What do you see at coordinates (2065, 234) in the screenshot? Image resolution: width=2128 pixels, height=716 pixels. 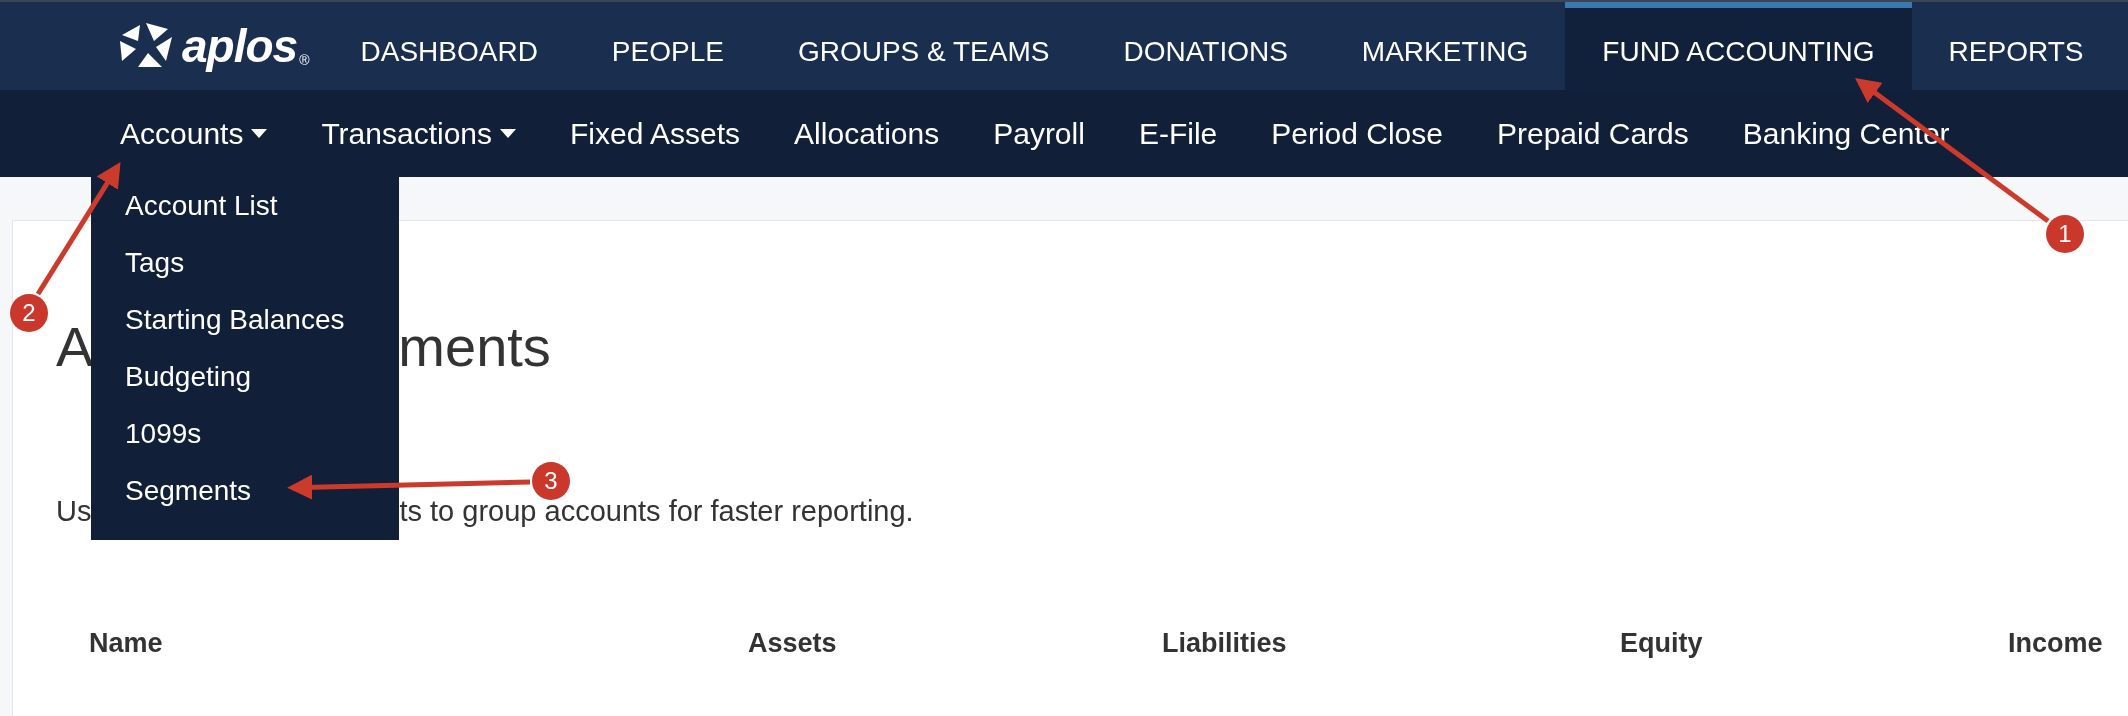 I see `annotation-badge: 1` at bounding box center [2065, 234].